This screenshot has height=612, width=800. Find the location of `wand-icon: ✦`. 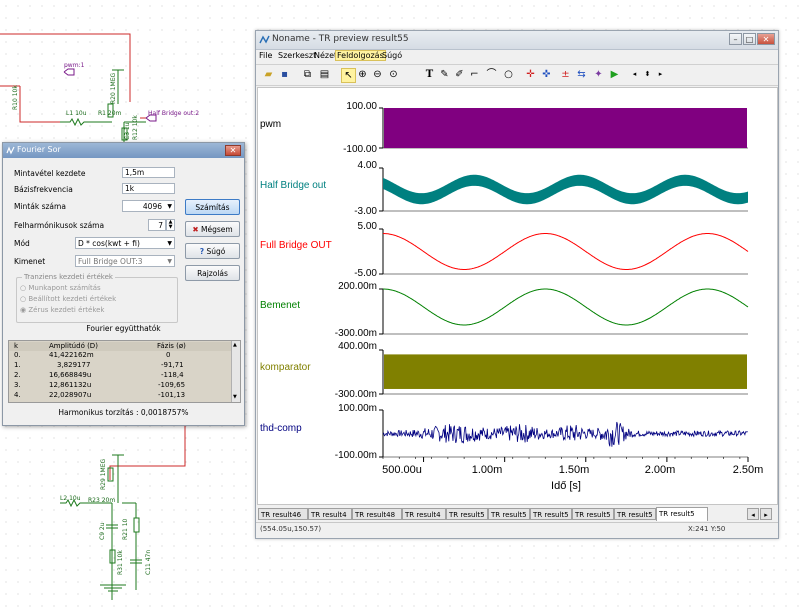

wand-icon: ✦ is located at coordinates (598, 74).